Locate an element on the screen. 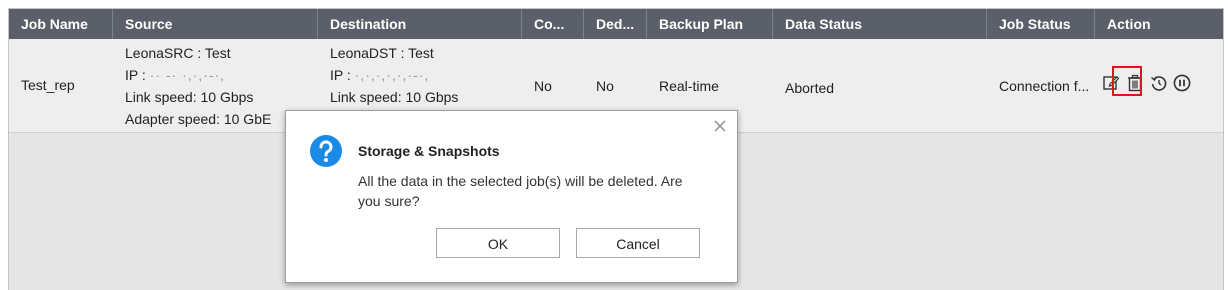 The image size is (1228, 290). cell-backup-plan: Real-time is located at coordinates (689, 86).